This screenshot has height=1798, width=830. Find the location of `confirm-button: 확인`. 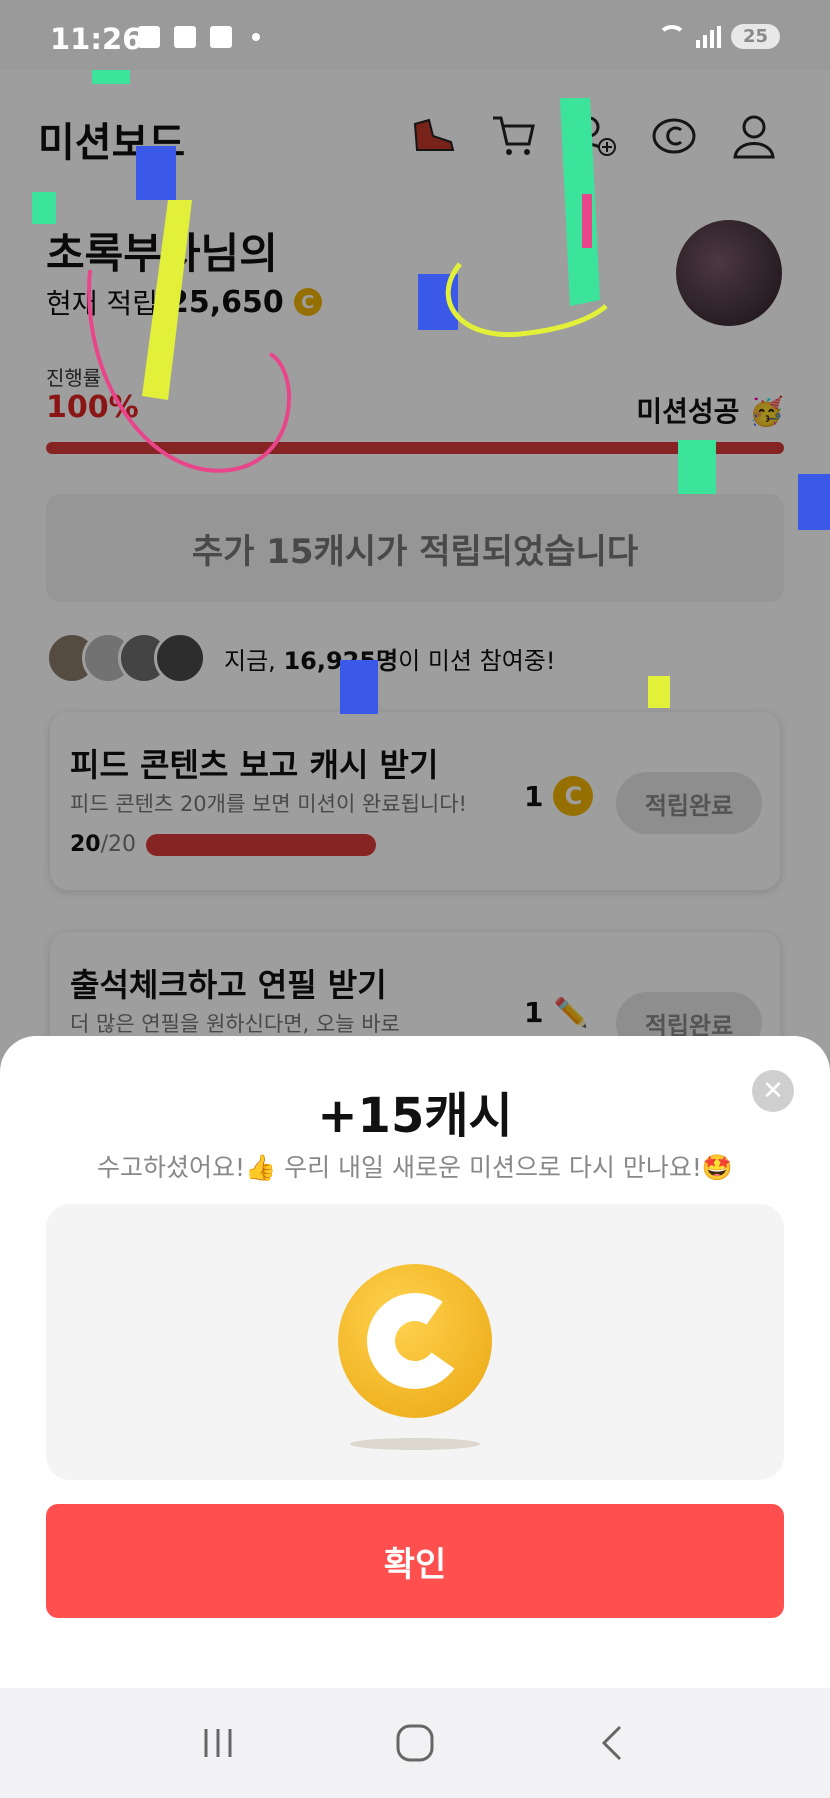

confirm-button: 확인 is located at coordinates (415, 1561).